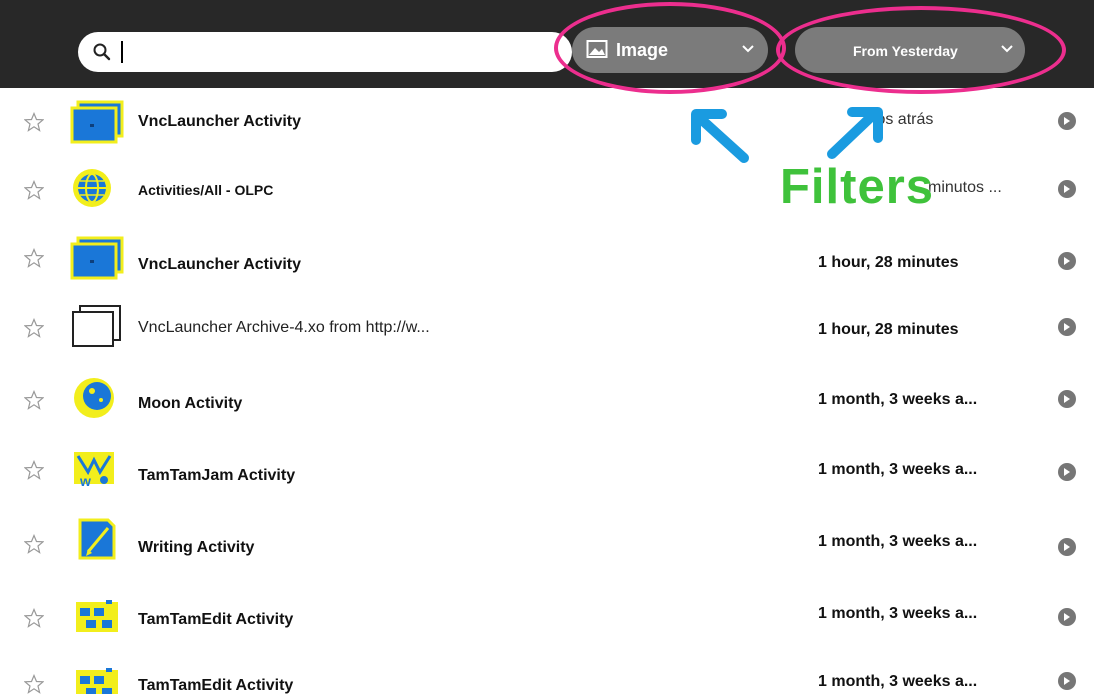 The image size is (1094, 694). Describe the element at coordinates (92, 188) in the screenshot. I see `browse-globe-icon` at that location.